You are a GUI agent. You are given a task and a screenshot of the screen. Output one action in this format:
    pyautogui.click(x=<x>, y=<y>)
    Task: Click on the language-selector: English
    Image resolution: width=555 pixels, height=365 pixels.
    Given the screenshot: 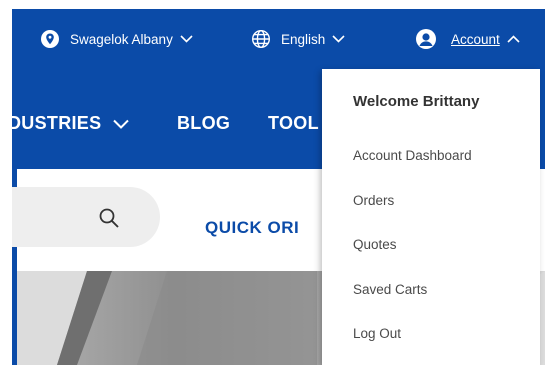 What is the action you would take?
    pyautogui.click(x=298, y=39)
    